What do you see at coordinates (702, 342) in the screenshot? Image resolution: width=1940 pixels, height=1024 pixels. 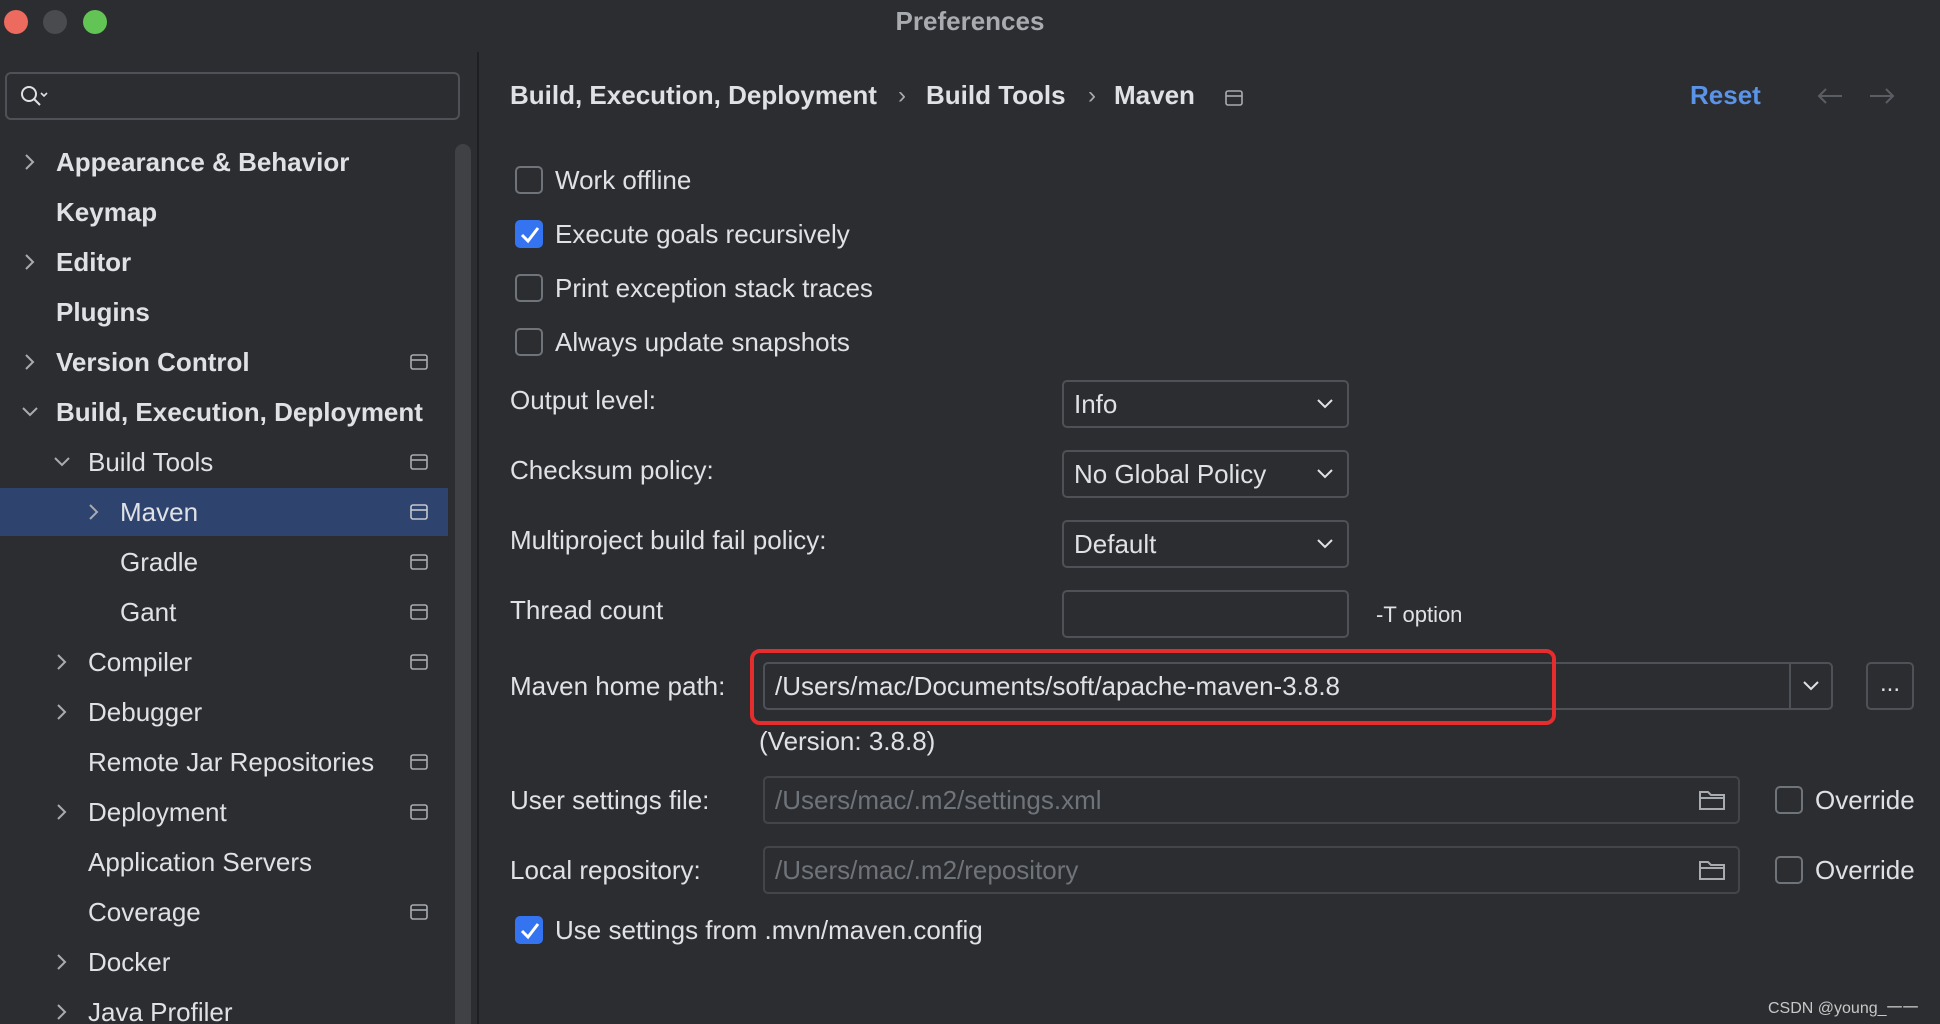 I see `checkbox-label: Always update snapshots` at bounding box center [702, 342].